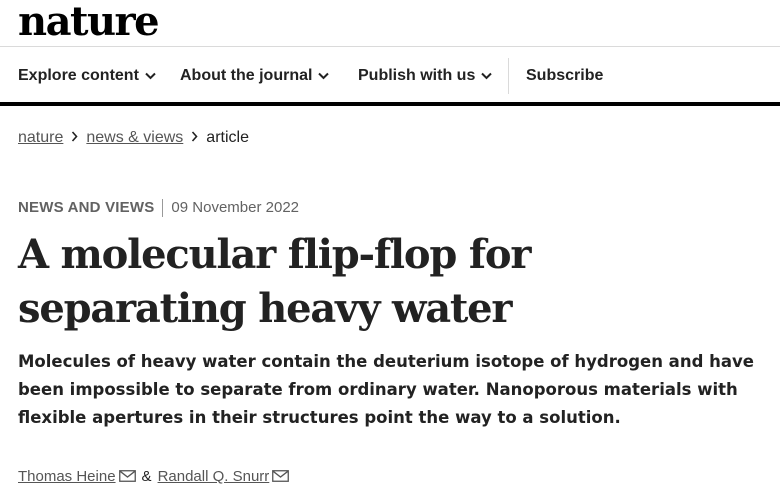 Image resolution: width=780 pixels, height=492 pixels. Describe the element at coordinates (78, 76) in the screenshot. I see `nav-explore-content-label: Explore content` at that location.